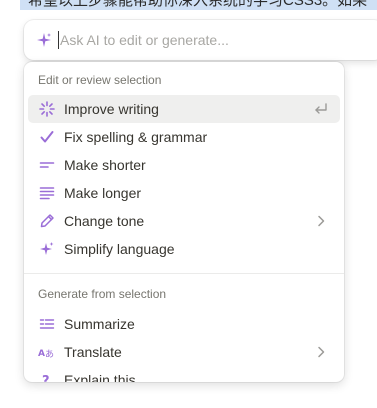  Describe the element at coordinates (93, 352) in the screenshot. I see `menu-item-label: Translate` at that location.